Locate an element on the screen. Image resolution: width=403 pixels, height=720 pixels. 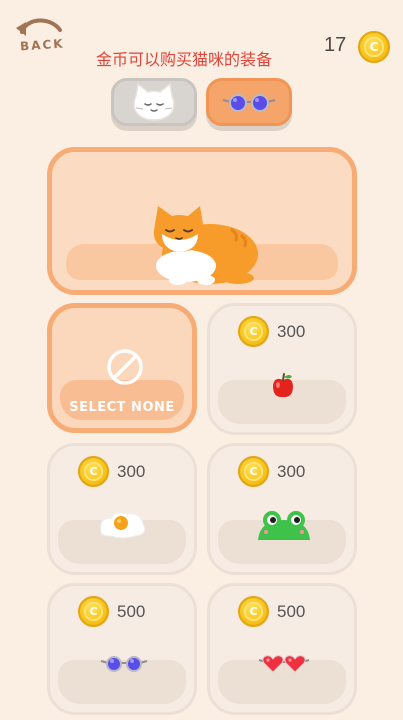
apple-icon is located at coordinates (283, 385).